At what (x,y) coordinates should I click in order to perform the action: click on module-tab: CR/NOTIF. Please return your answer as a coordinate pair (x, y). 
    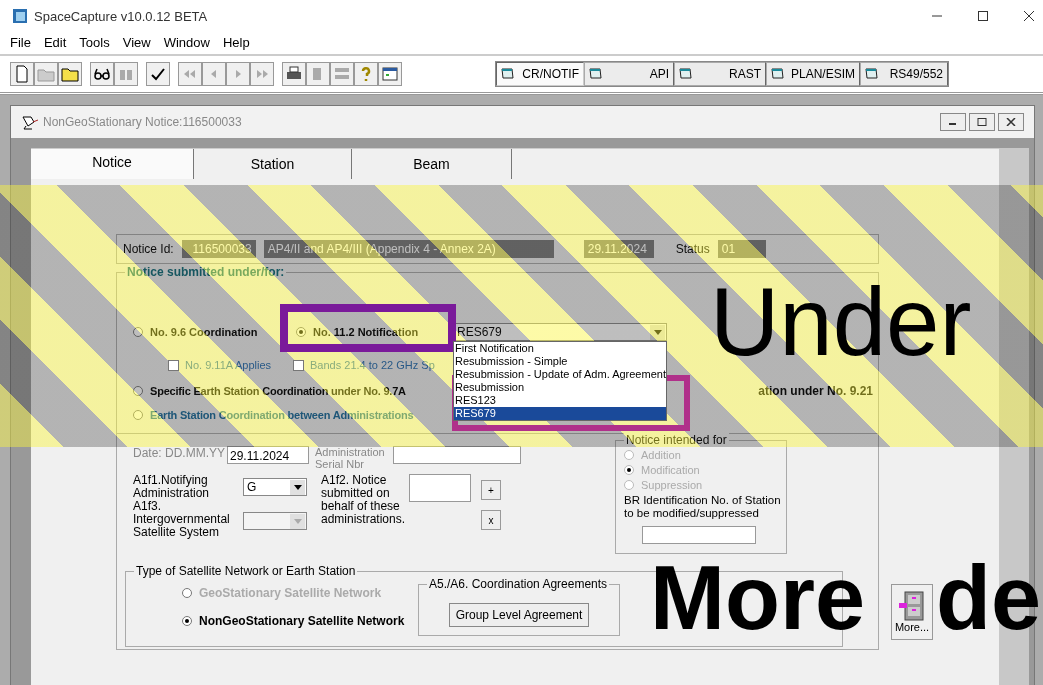
    Looking at the image, I should click on (540, 74).